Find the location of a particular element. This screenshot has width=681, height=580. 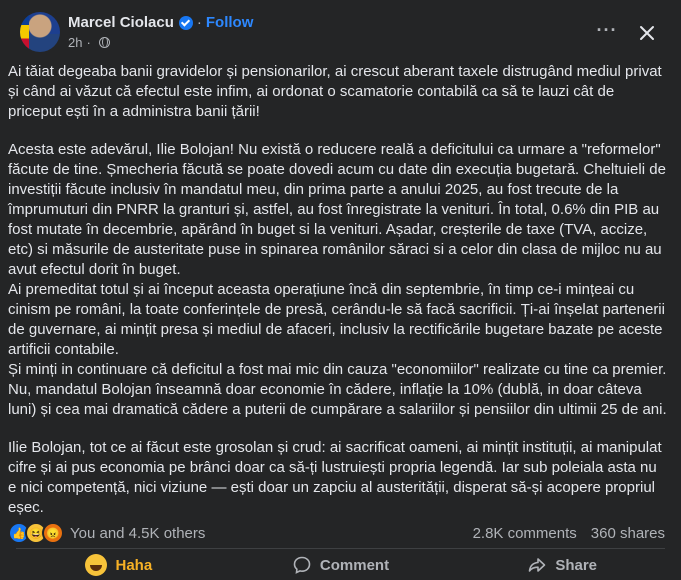

author-name: Marcel Ciolacu is located at coordinates (121, 22).